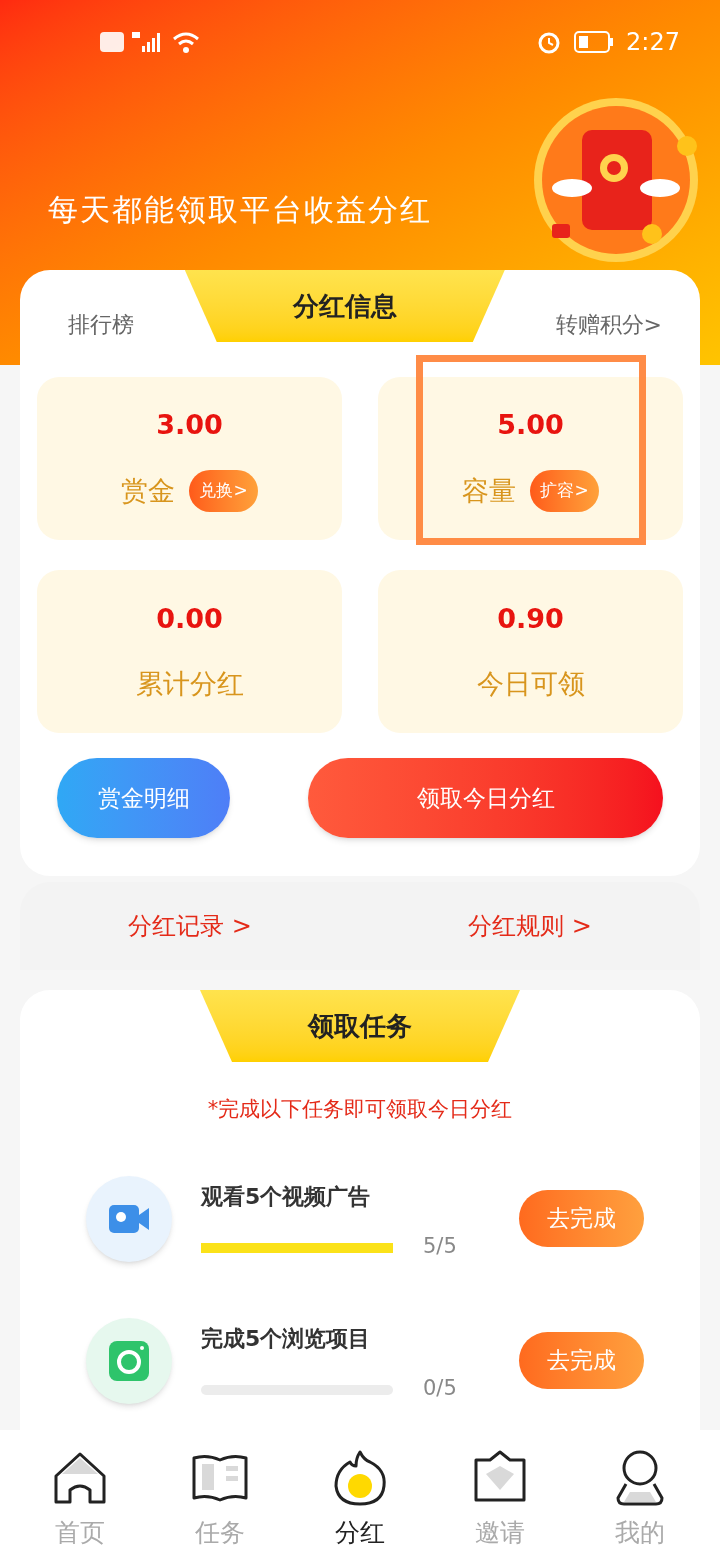  I want to click on progress-count: 0/5, so click(440, 1389).